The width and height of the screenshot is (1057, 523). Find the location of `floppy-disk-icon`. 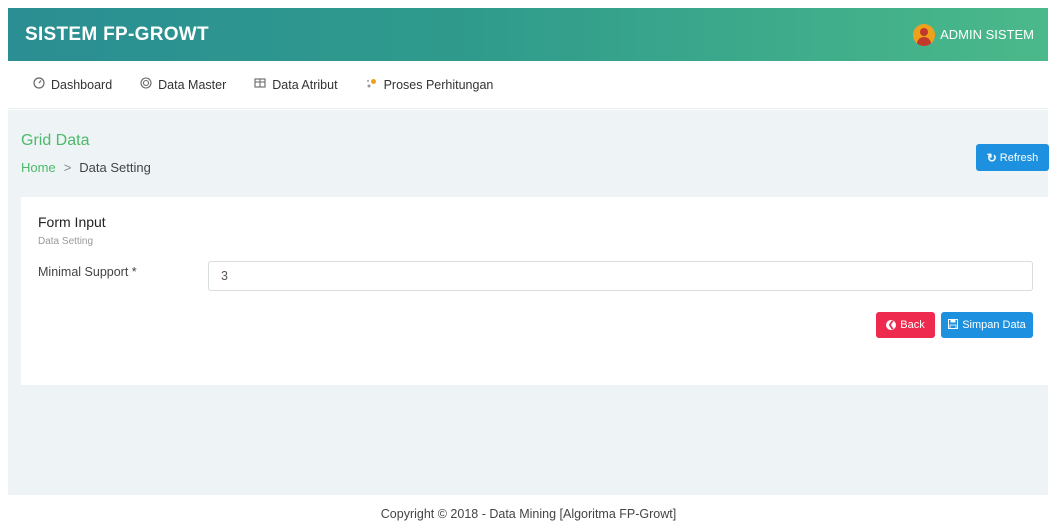

floppy-disk-icon is located at coordinates (953, 325).